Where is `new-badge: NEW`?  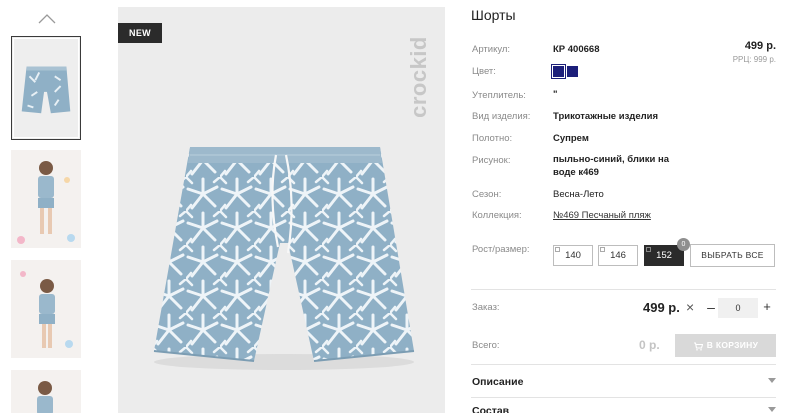
new-badge: NEW is located at coordinates (140, 33).